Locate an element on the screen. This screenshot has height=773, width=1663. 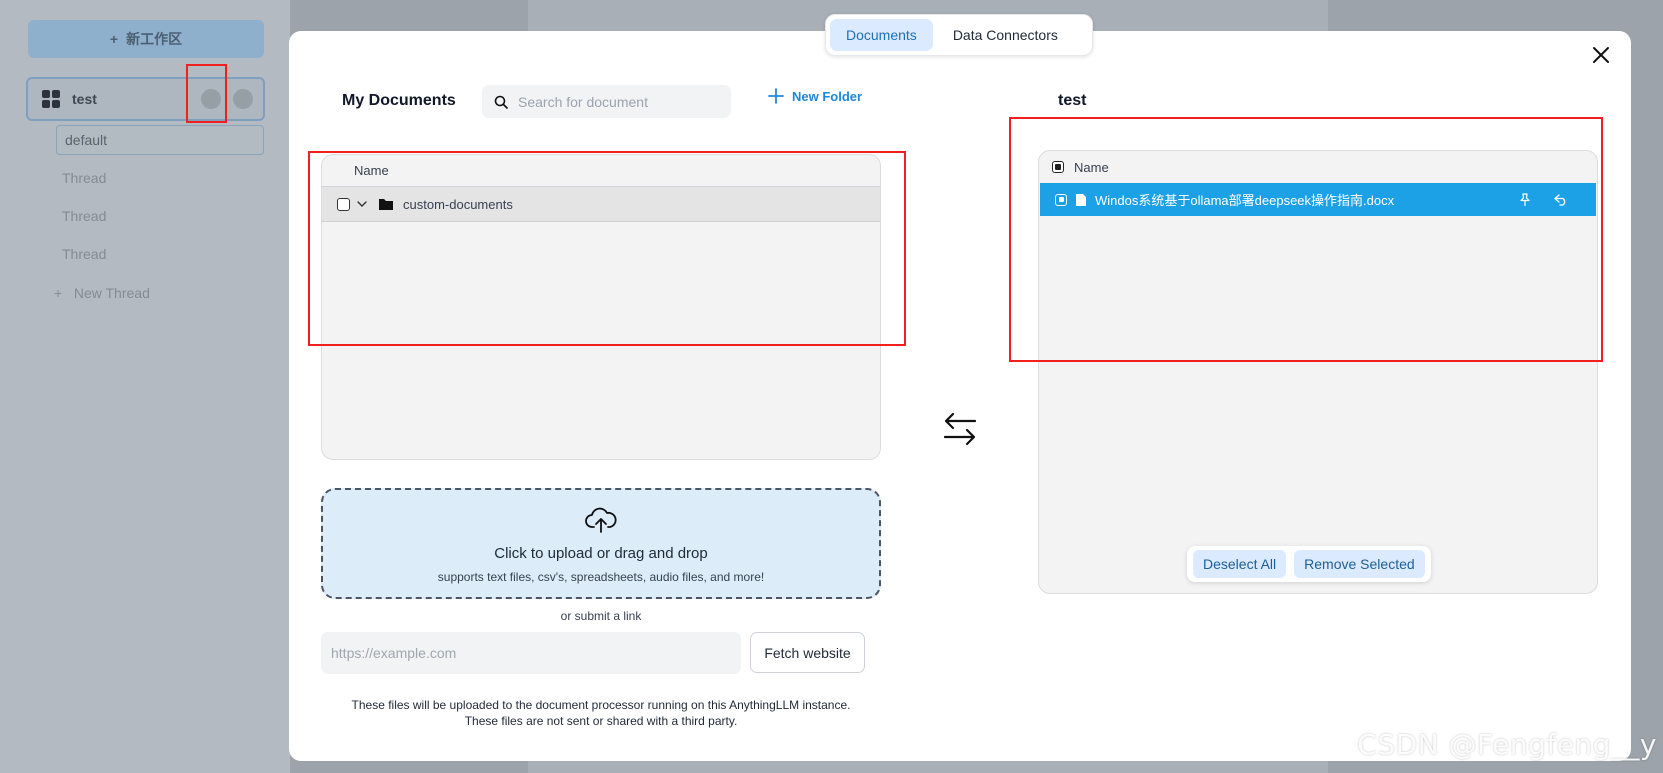
url-input is located at coordinates (531, 653).